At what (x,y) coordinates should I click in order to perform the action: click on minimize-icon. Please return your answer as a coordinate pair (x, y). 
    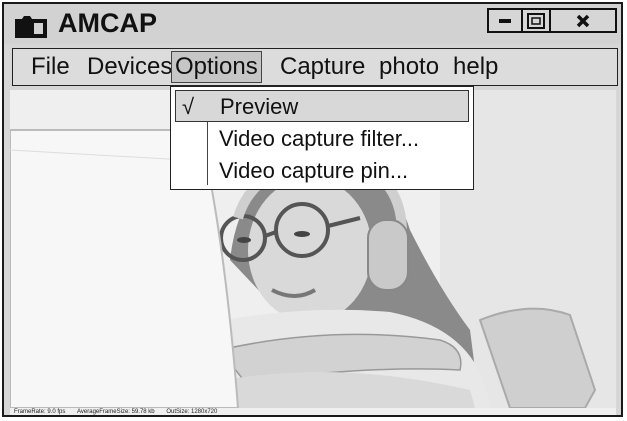
    Looking at the image, I should click on (505, 20).